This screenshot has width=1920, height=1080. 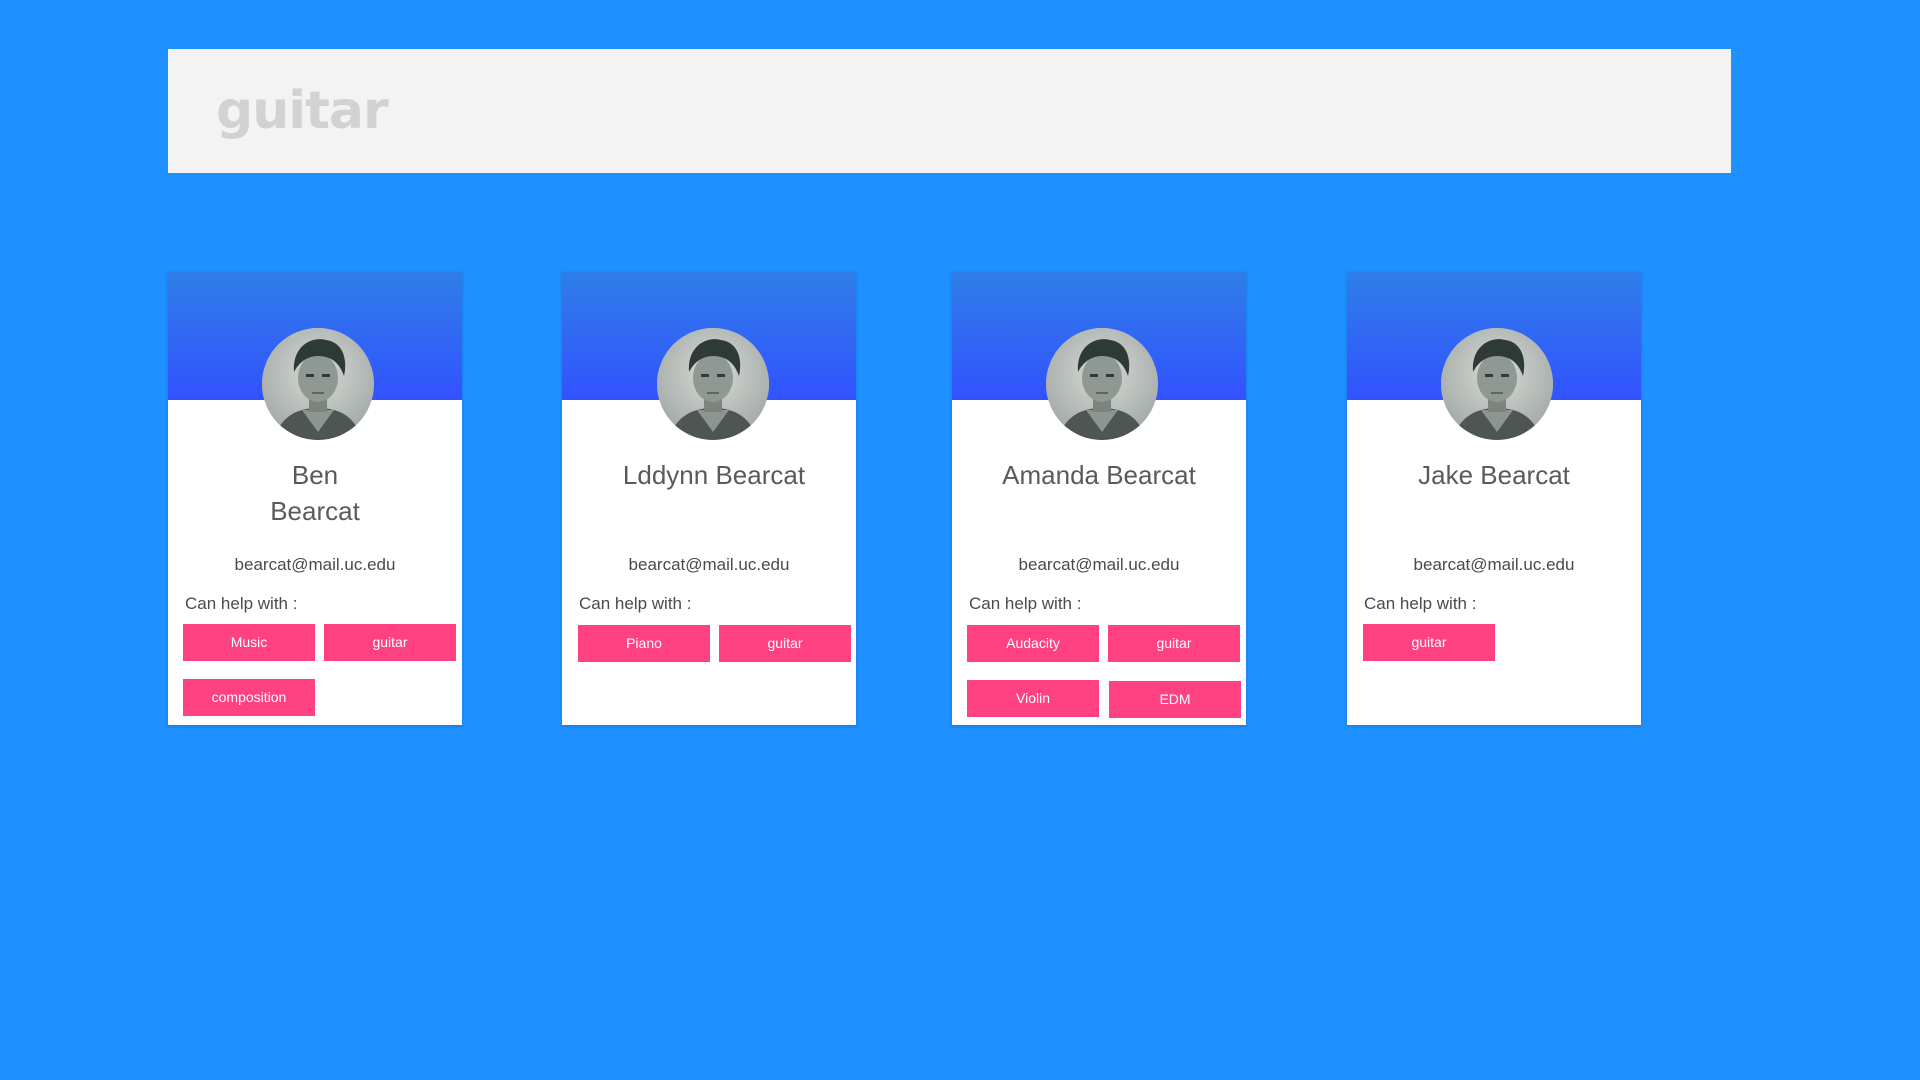 I want to click on card-name: Lddynn Bearcat, so click(x=714, y=475).